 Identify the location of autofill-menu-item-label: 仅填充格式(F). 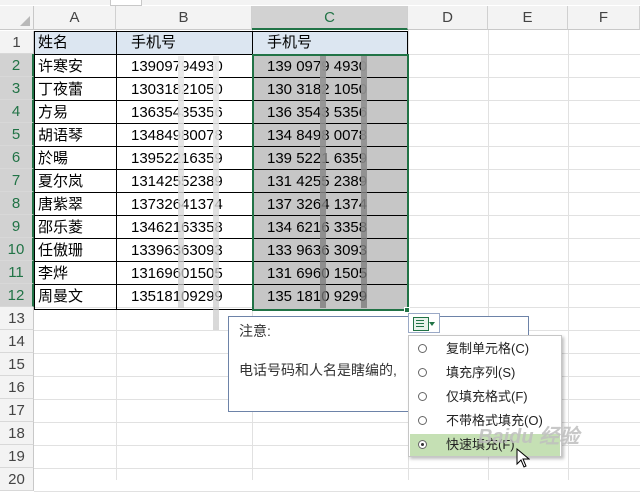
(487, 396).